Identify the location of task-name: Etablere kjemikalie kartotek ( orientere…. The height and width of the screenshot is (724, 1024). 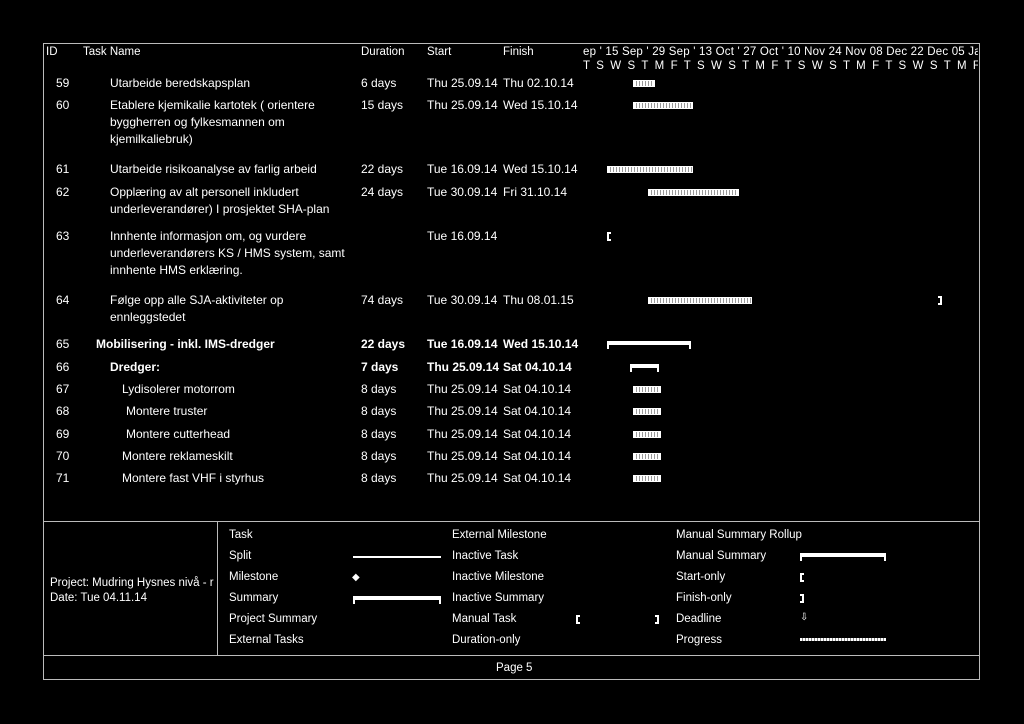
(232, 122).